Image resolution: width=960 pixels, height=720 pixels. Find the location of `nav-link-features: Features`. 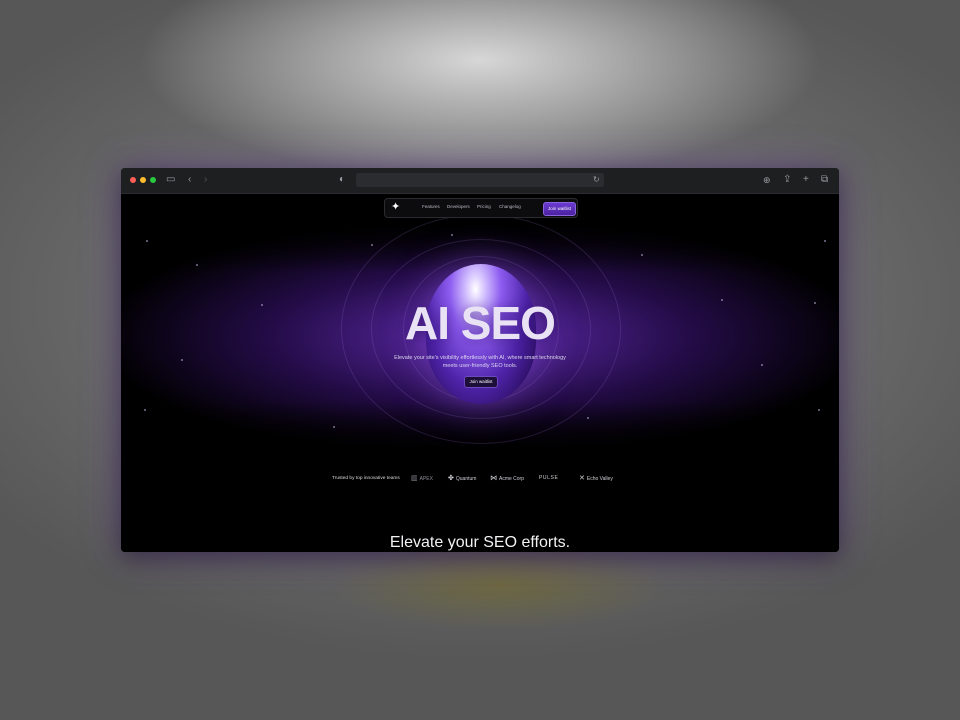

nav-link-features: Features is located at coordinates (431, 207).